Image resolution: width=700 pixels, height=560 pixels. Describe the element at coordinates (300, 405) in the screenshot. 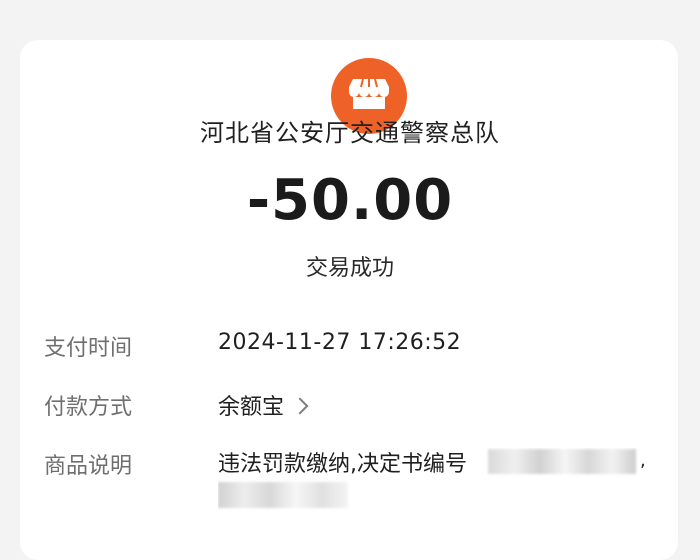

I see `chevron-right-icon` at that location.